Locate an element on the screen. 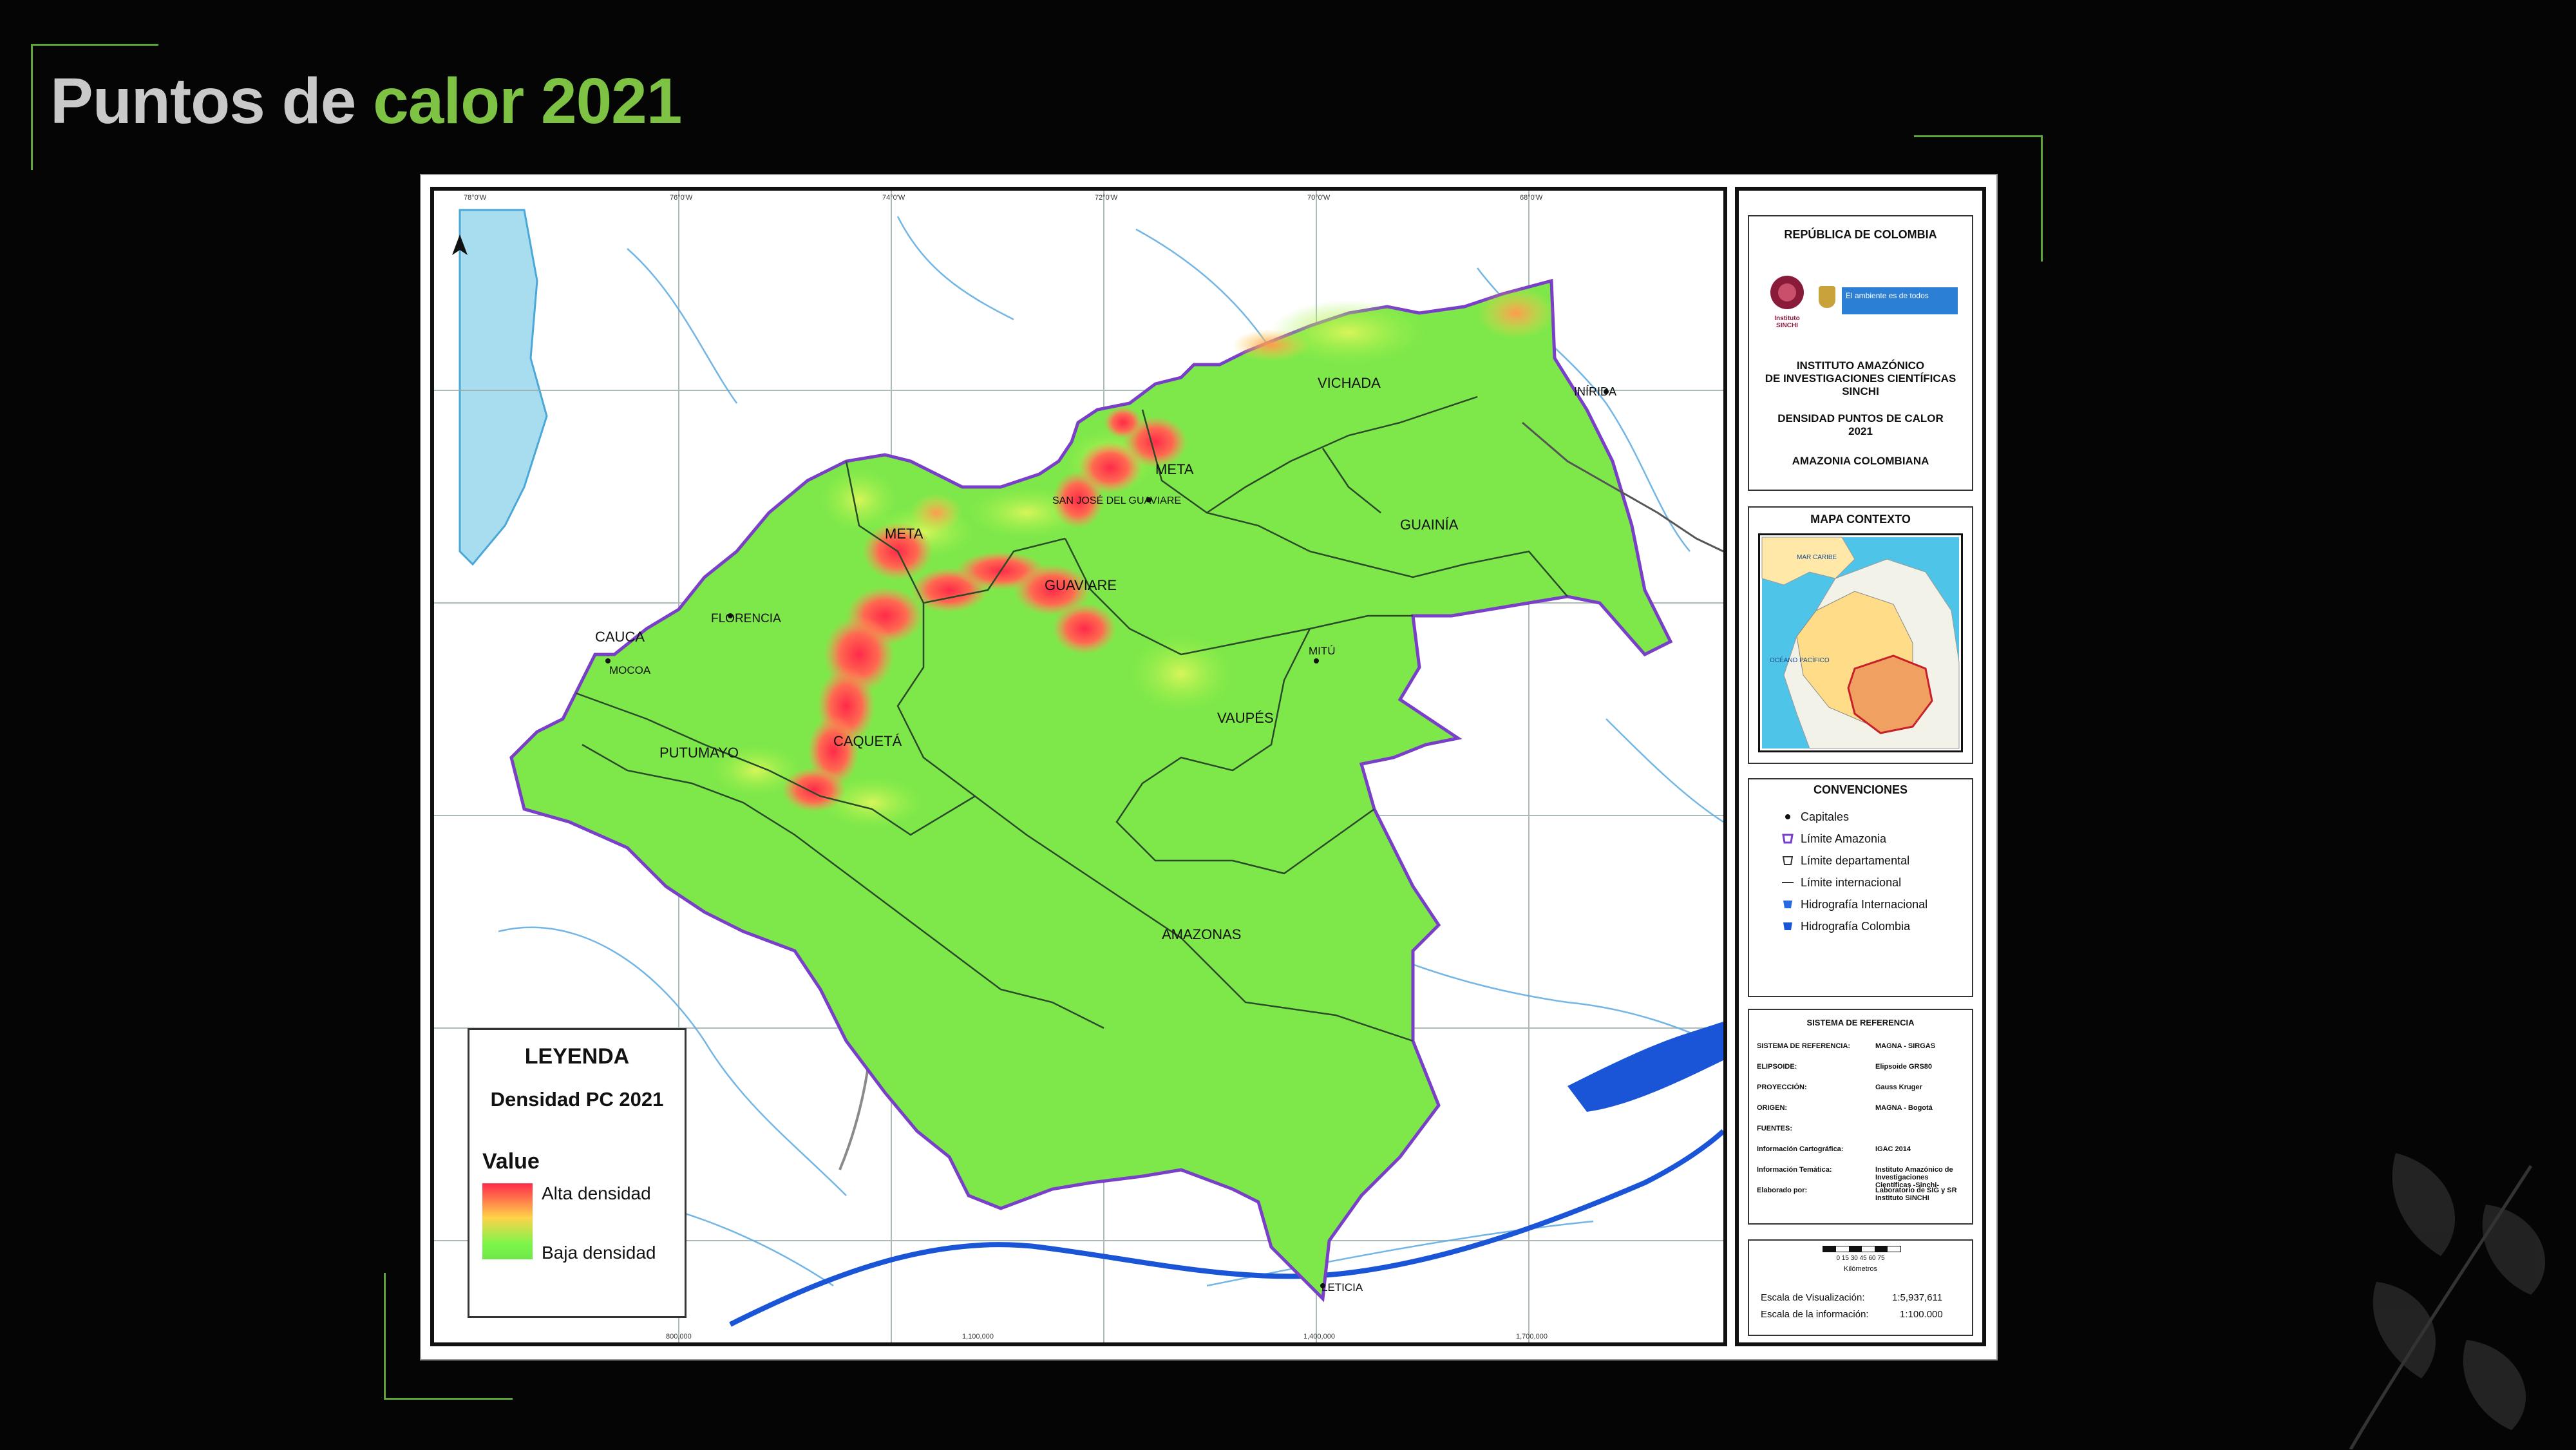 This screenshot has height=1450, width=2576. scale-ticks: 0 15 30 45 60 75 is located at coordinates (1861, 1259).